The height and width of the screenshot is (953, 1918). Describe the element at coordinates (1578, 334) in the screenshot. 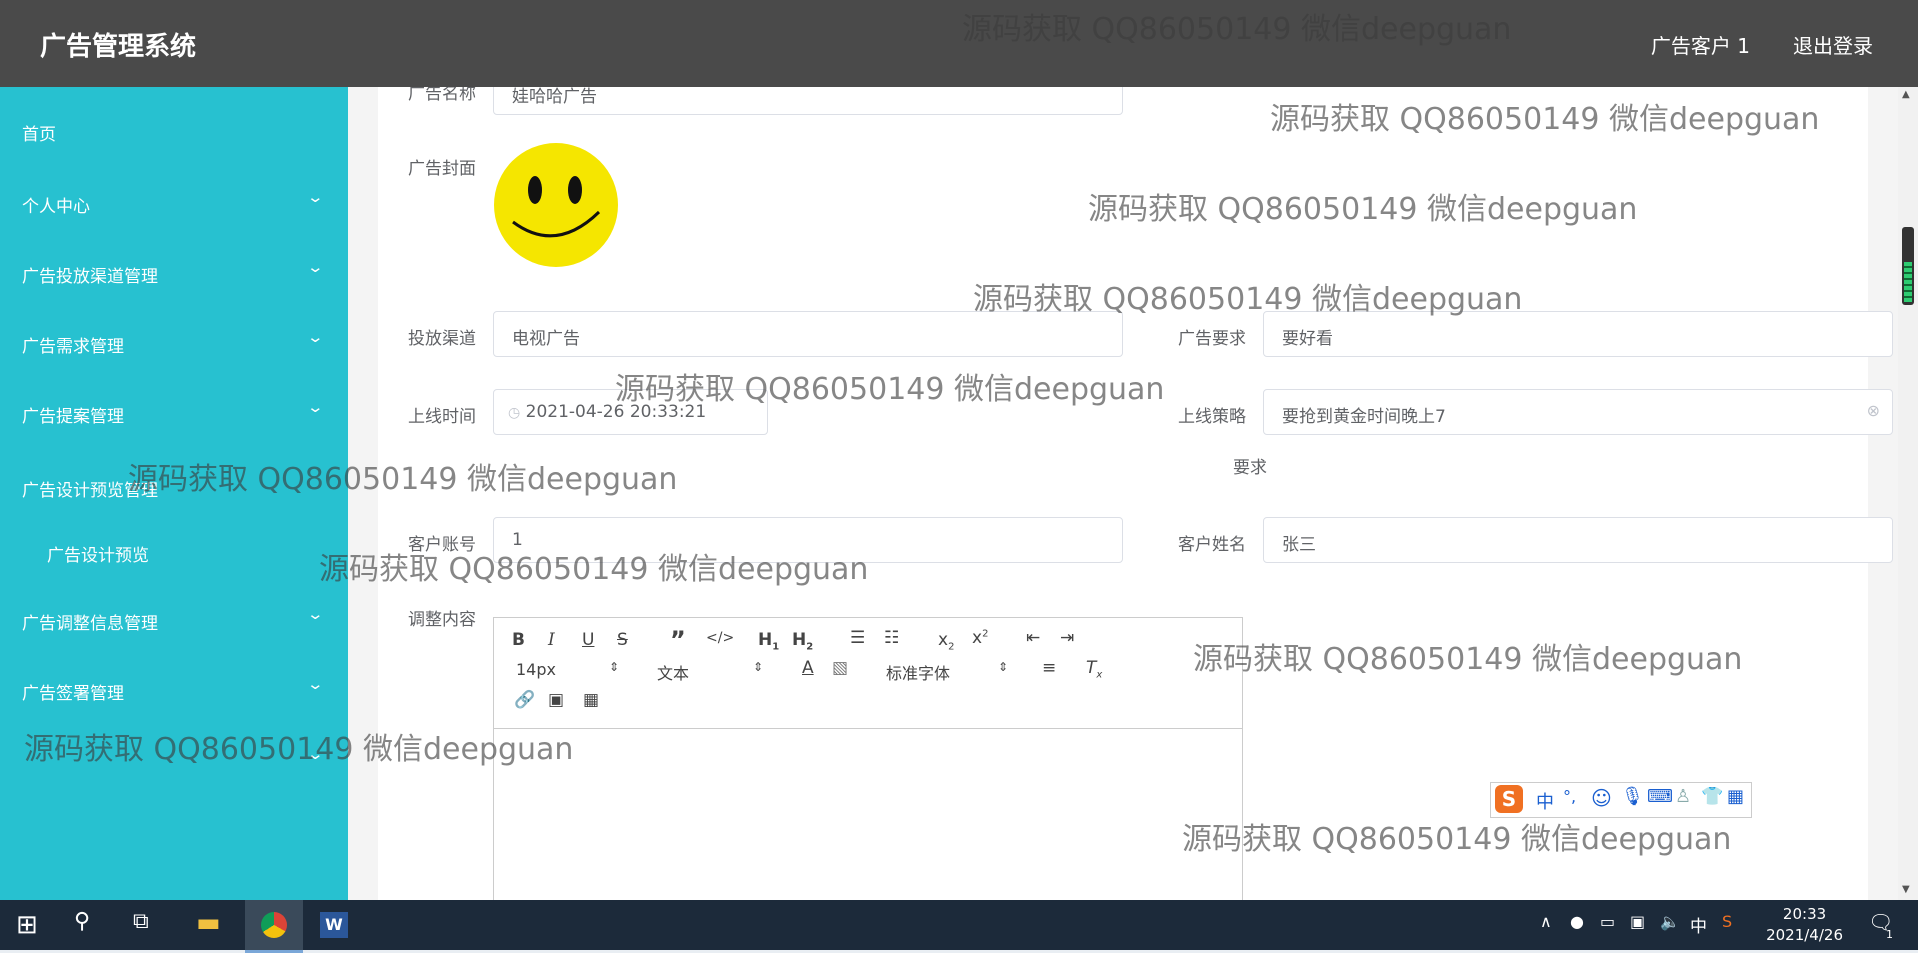

I see `requirement-field: 要好看` at that location.